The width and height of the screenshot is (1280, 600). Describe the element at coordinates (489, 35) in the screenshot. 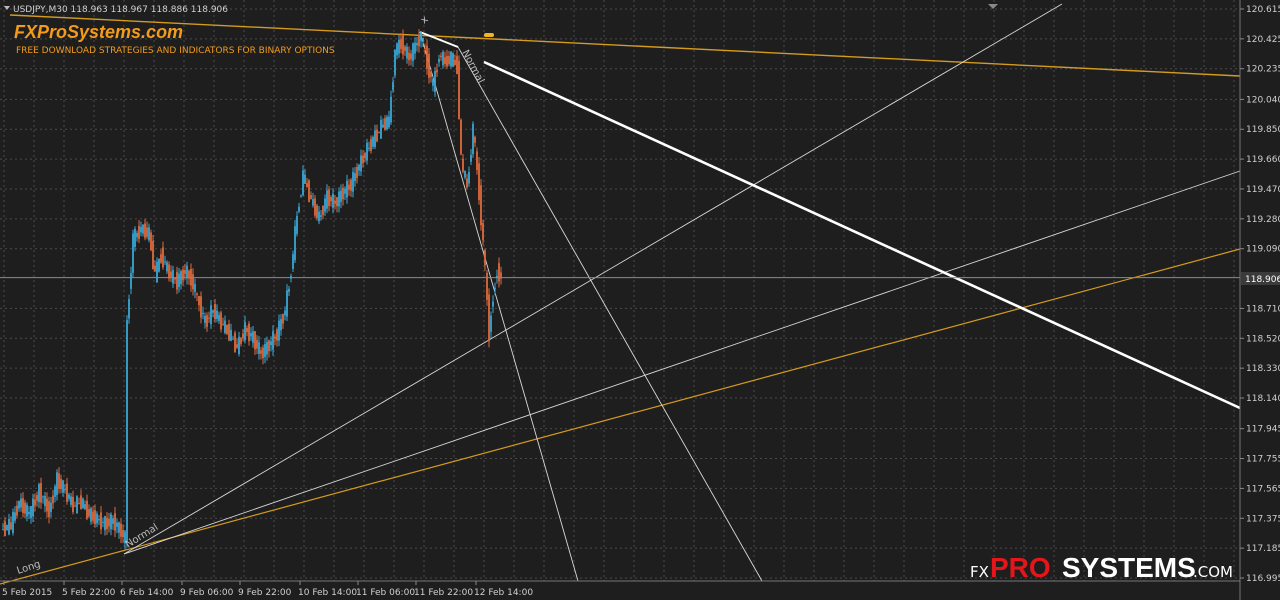

I see `anchor-marker` at that location.